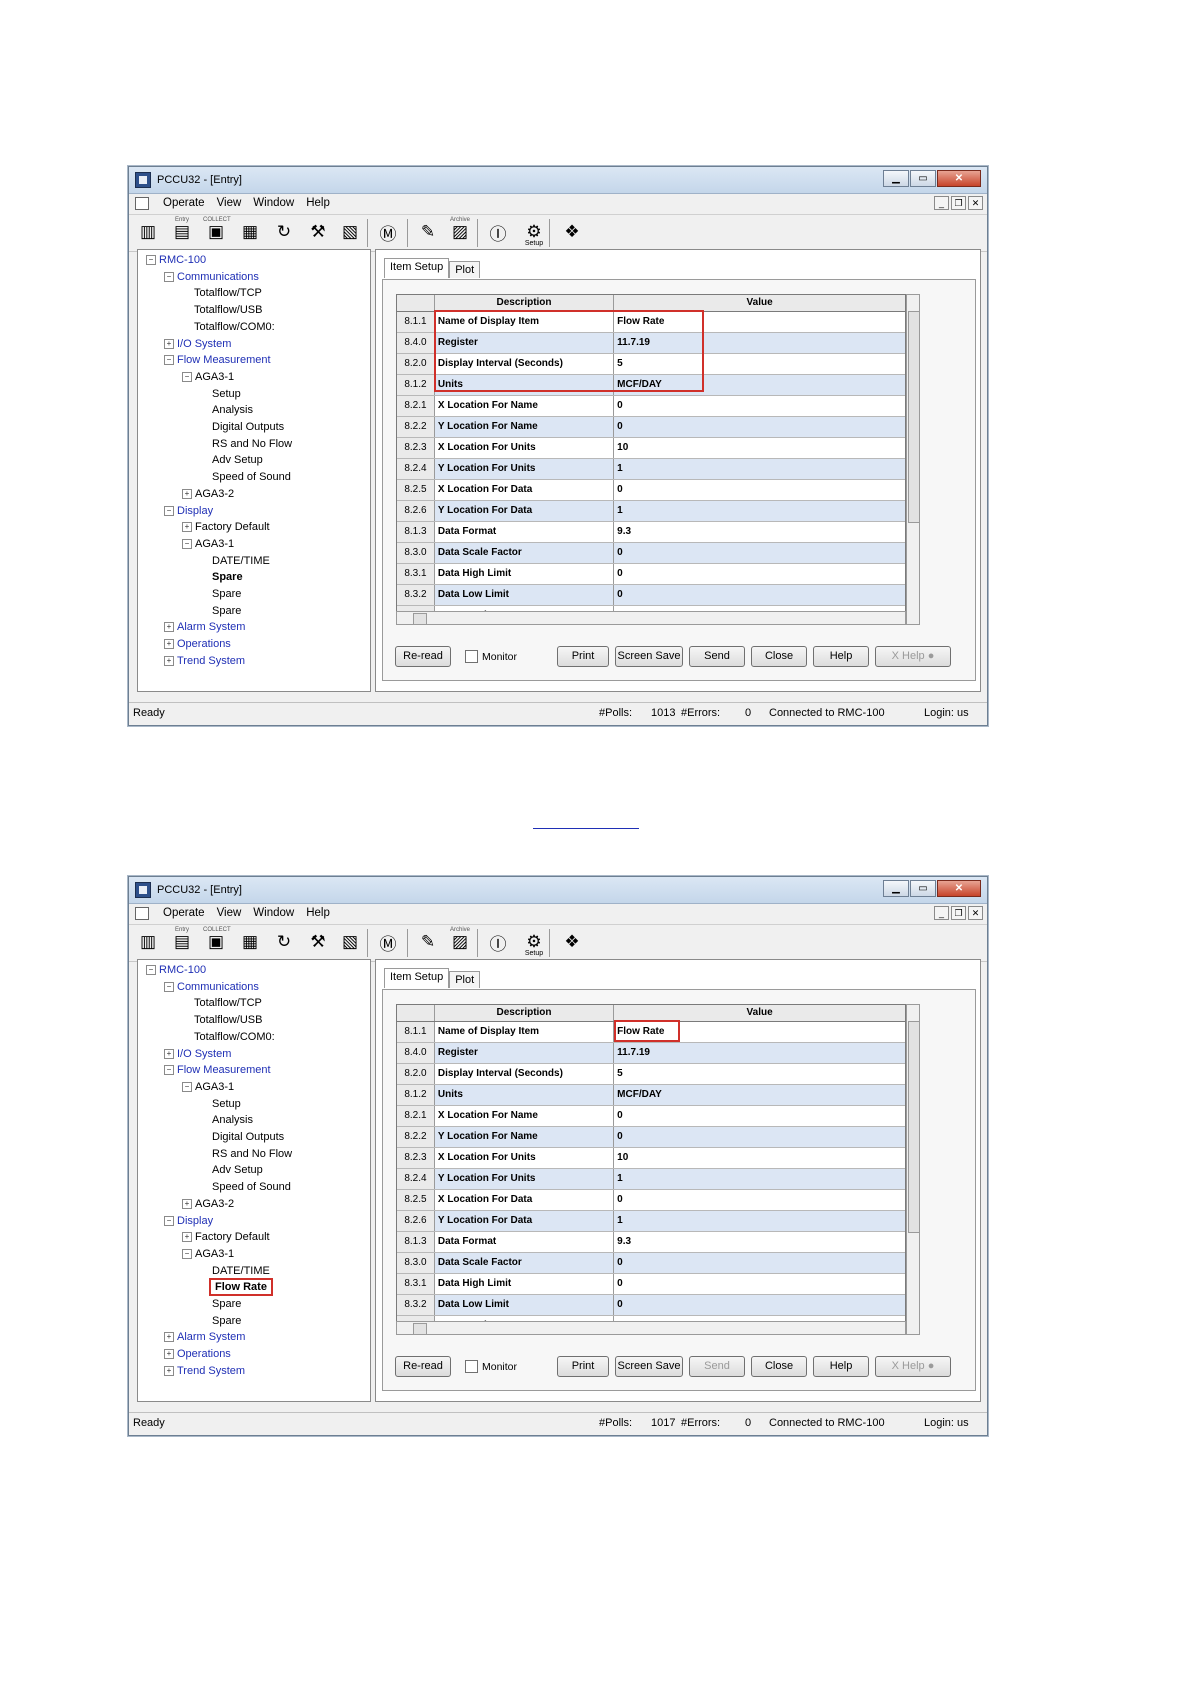 This screenshot has width=1191, height=1684. Describe the element at coordinates (232, 410) in the screenshot. I see `tree-item: Analysis` at that location.